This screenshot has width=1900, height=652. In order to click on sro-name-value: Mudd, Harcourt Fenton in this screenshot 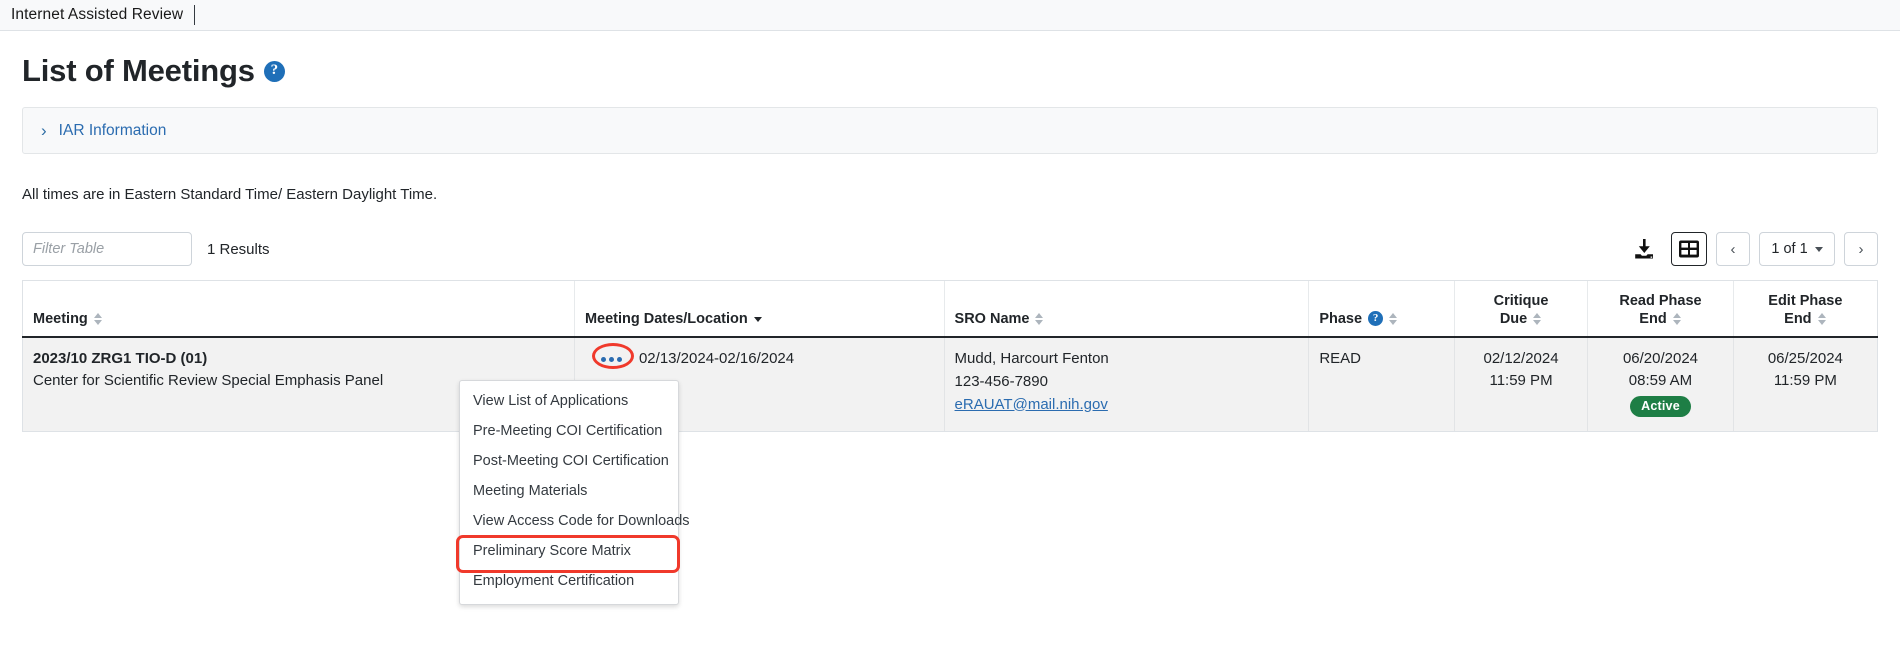, I will do `click(1031, 358)`.